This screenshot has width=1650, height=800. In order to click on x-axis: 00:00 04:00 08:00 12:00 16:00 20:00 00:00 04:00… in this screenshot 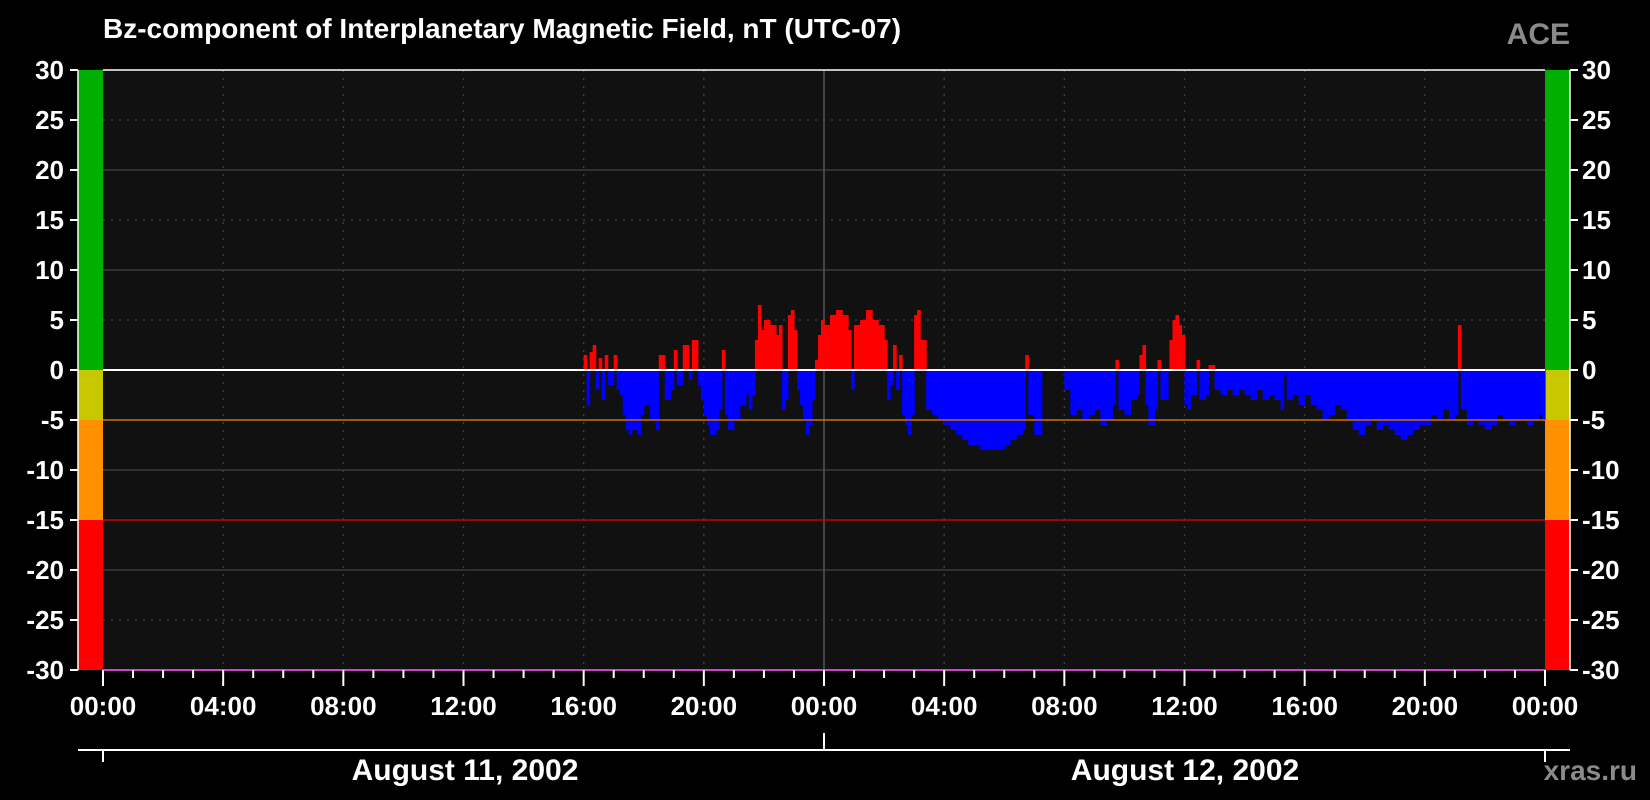, I will do `click(824, 695)`.